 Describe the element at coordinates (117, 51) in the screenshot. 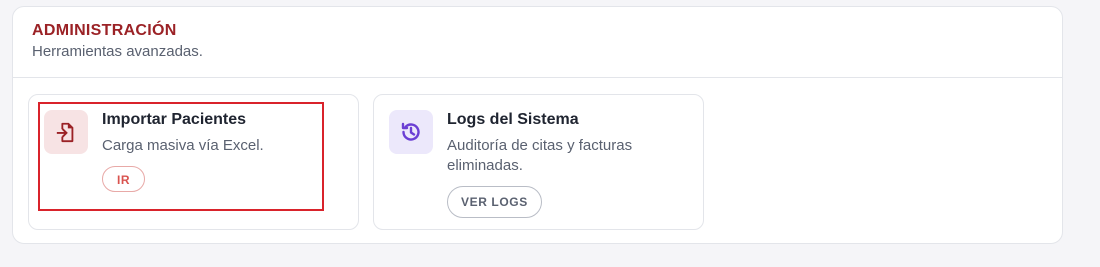

I see `section-subtitle: Herramientas avanzadas.` at that location.